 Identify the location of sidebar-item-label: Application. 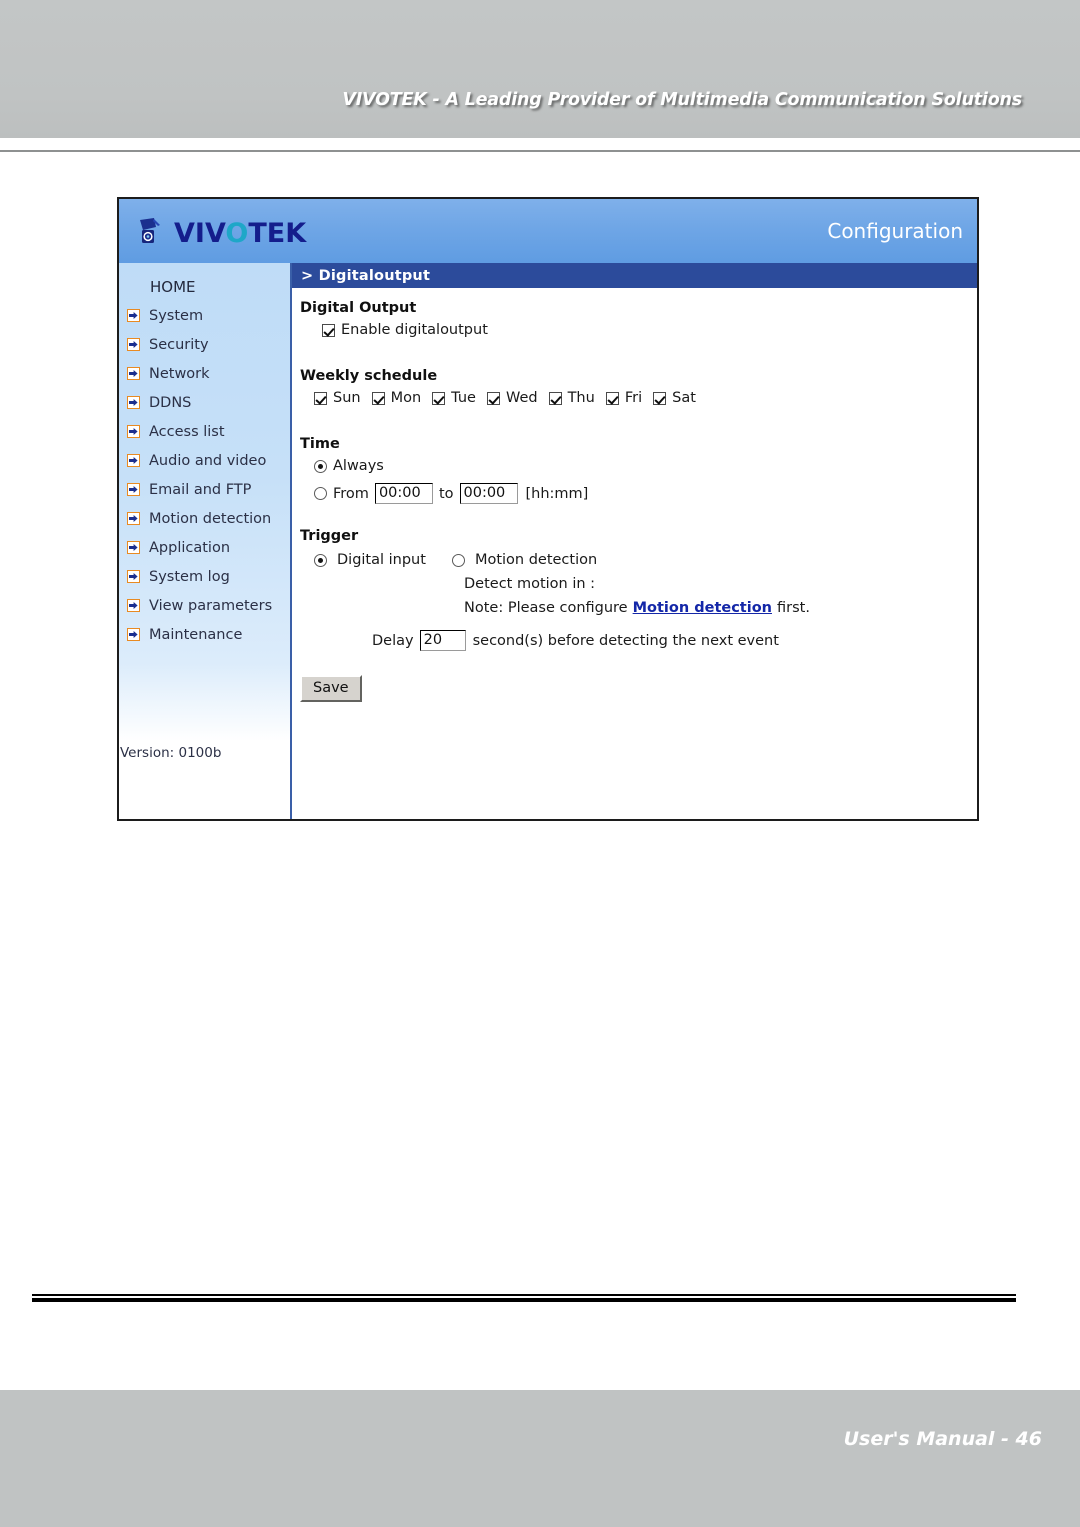
(190, 547).